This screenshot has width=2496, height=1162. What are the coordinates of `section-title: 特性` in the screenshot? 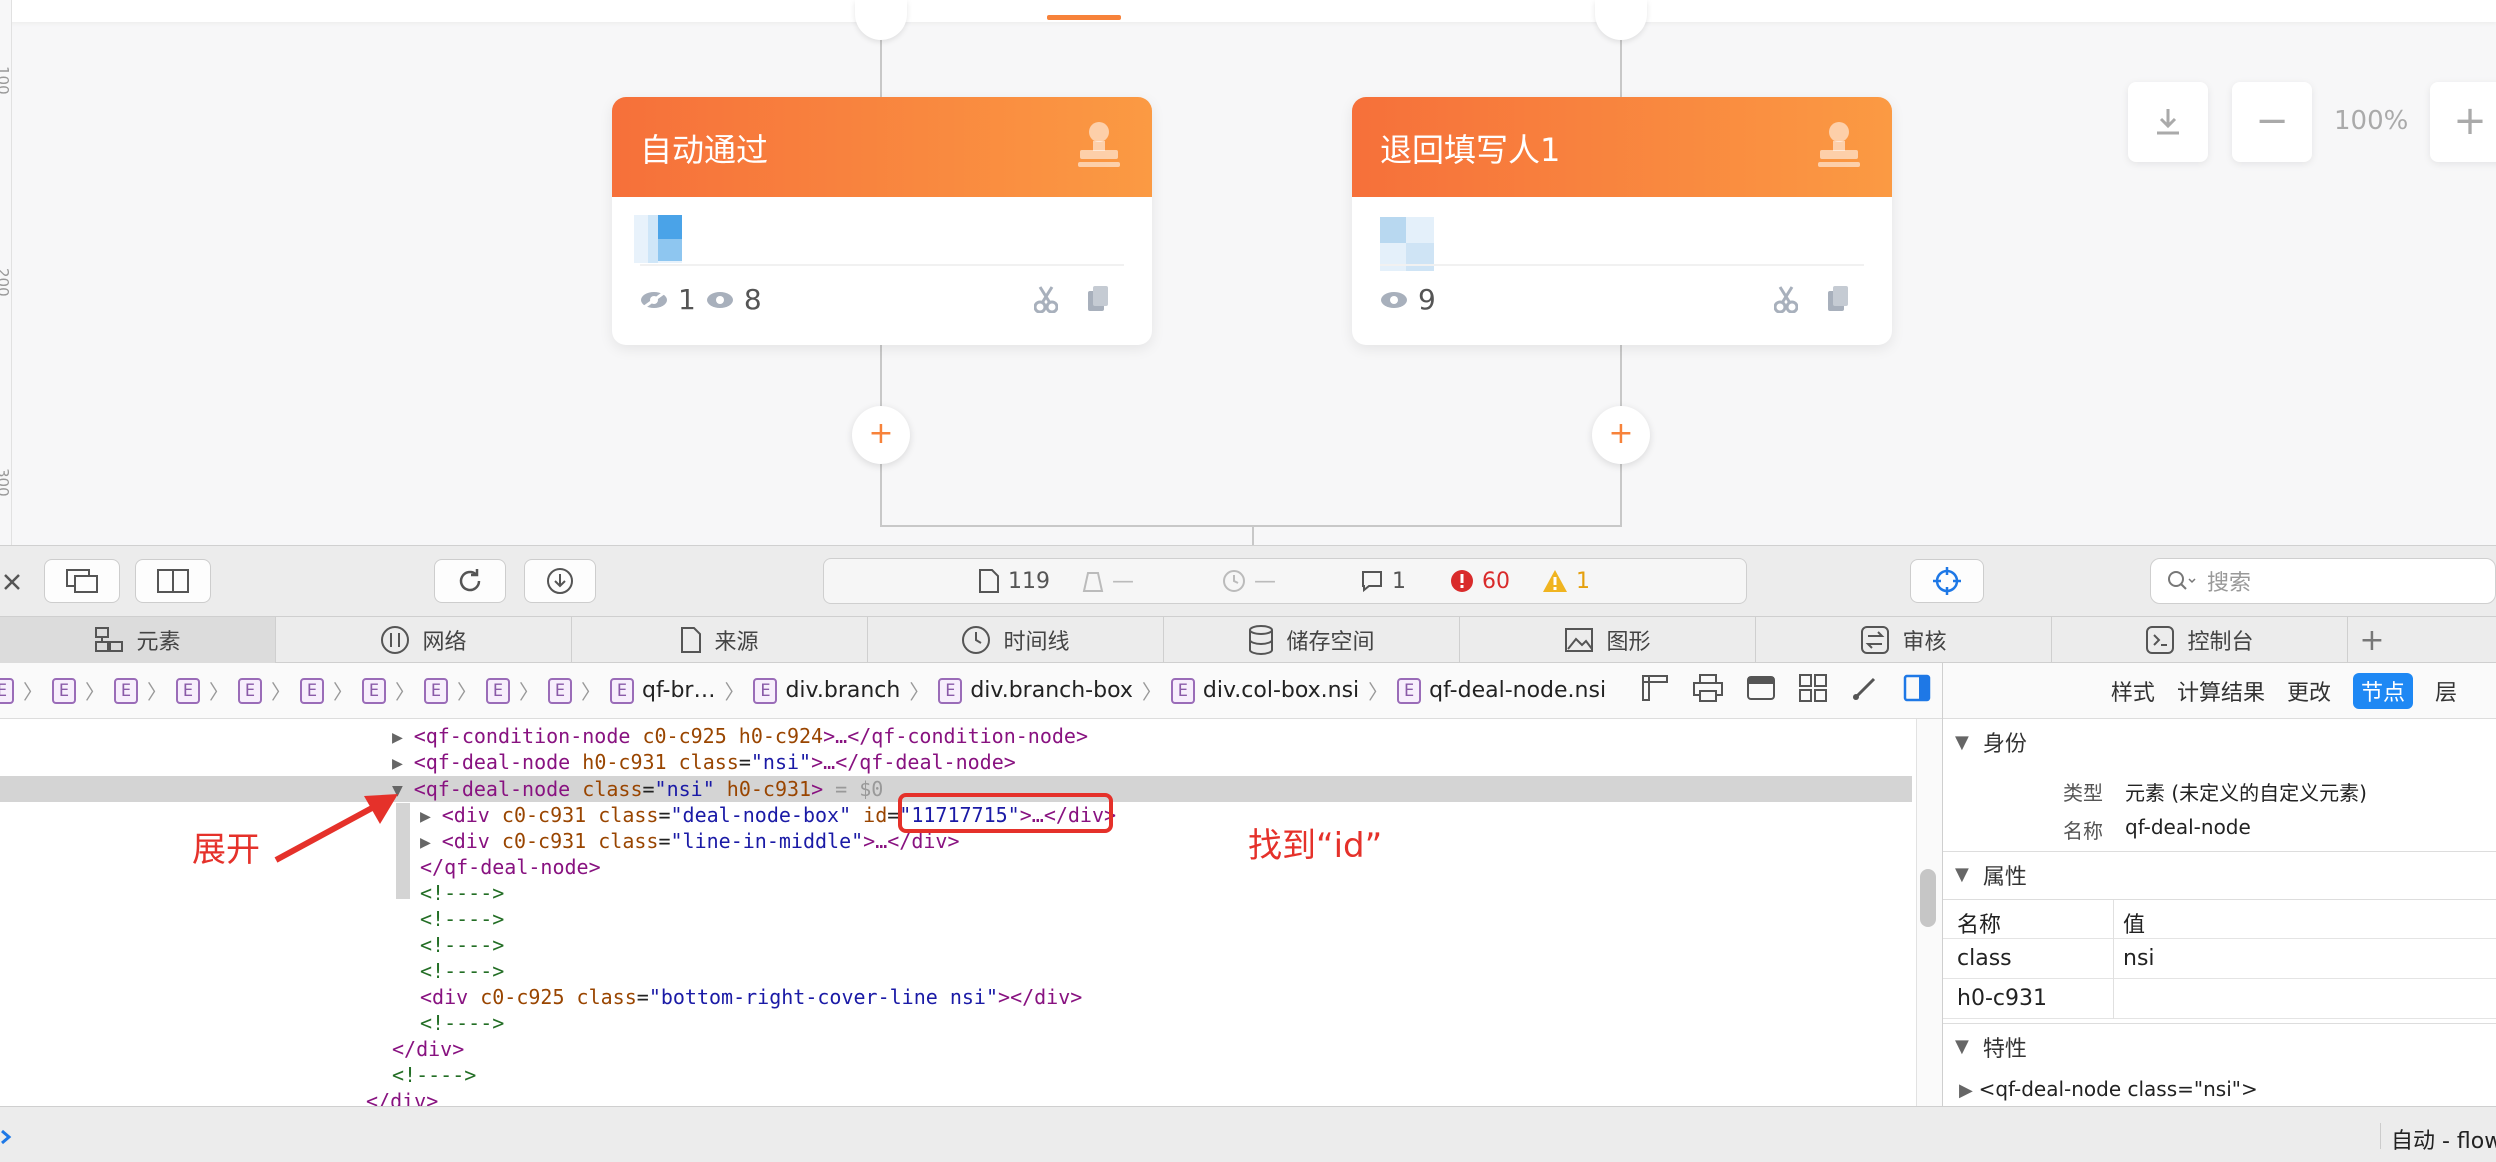 It's located at (2004, 1049).